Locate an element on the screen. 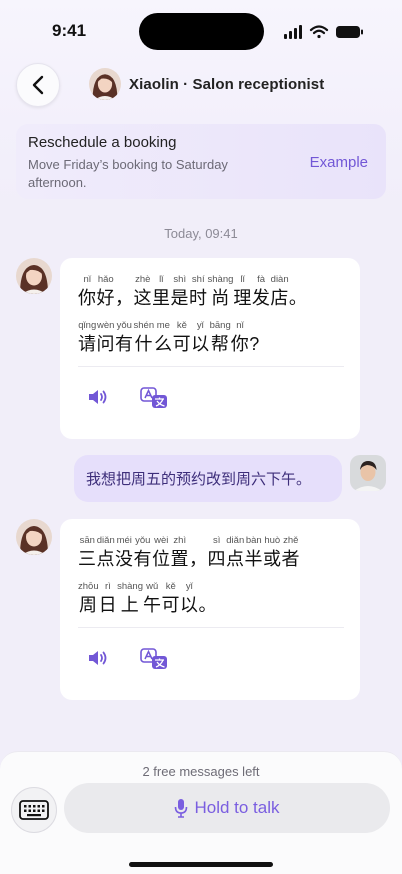  character-column: hǎo 好 is located at coordinates (106, 291).